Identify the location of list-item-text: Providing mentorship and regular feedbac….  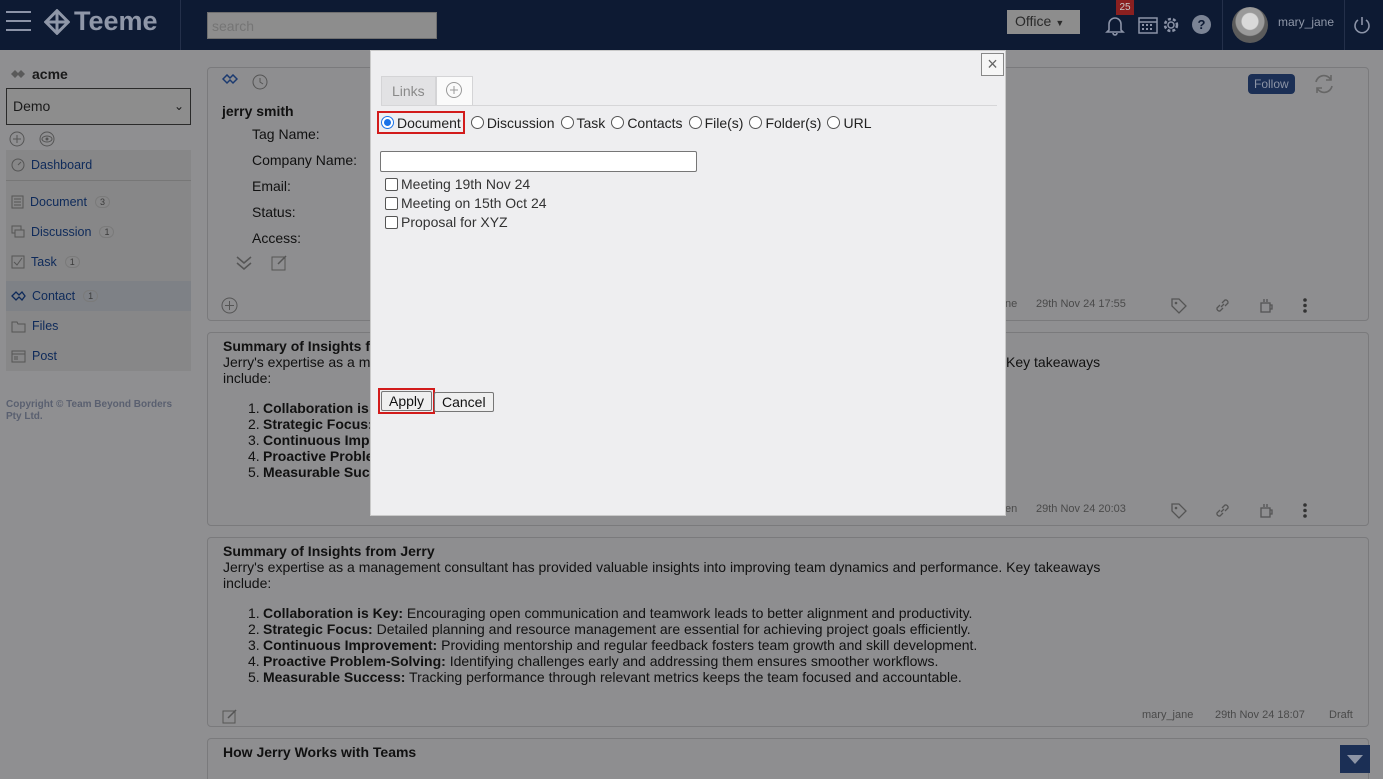
(707, 645).